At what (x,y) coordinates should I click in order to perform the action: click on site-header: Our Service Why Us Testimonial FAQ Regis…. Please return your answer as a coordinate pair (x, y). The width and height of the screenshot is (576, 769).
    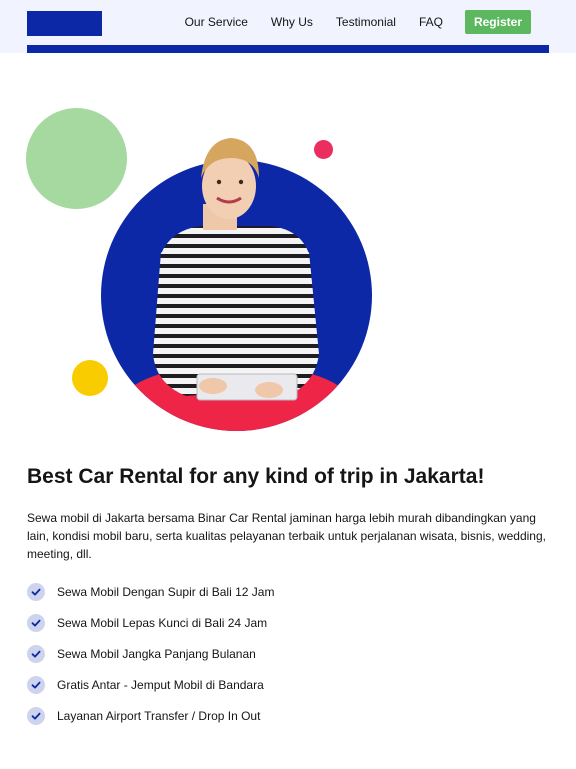
    Looking at the image, I should click on (288, 26).